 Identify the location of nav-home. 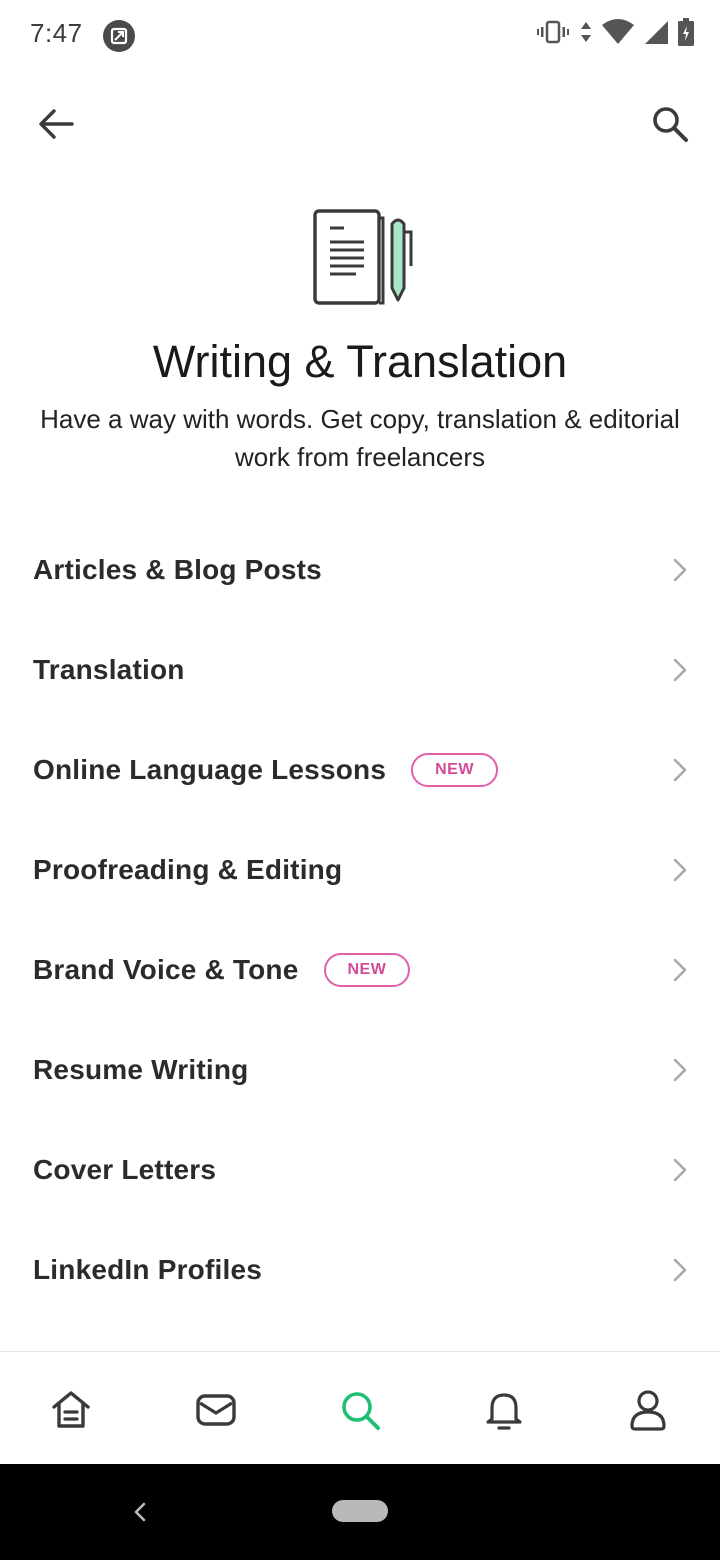
(71, 1410).